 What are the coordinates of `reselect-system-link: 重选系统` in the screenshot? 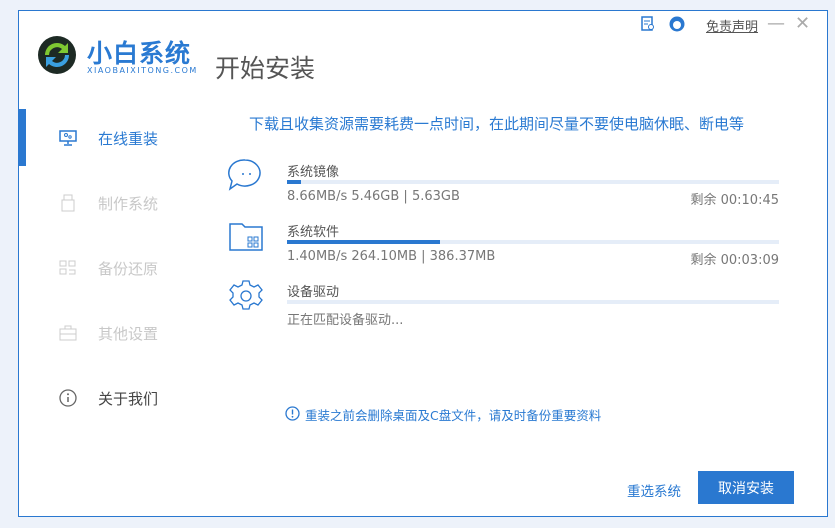 It's located at (654, 490).